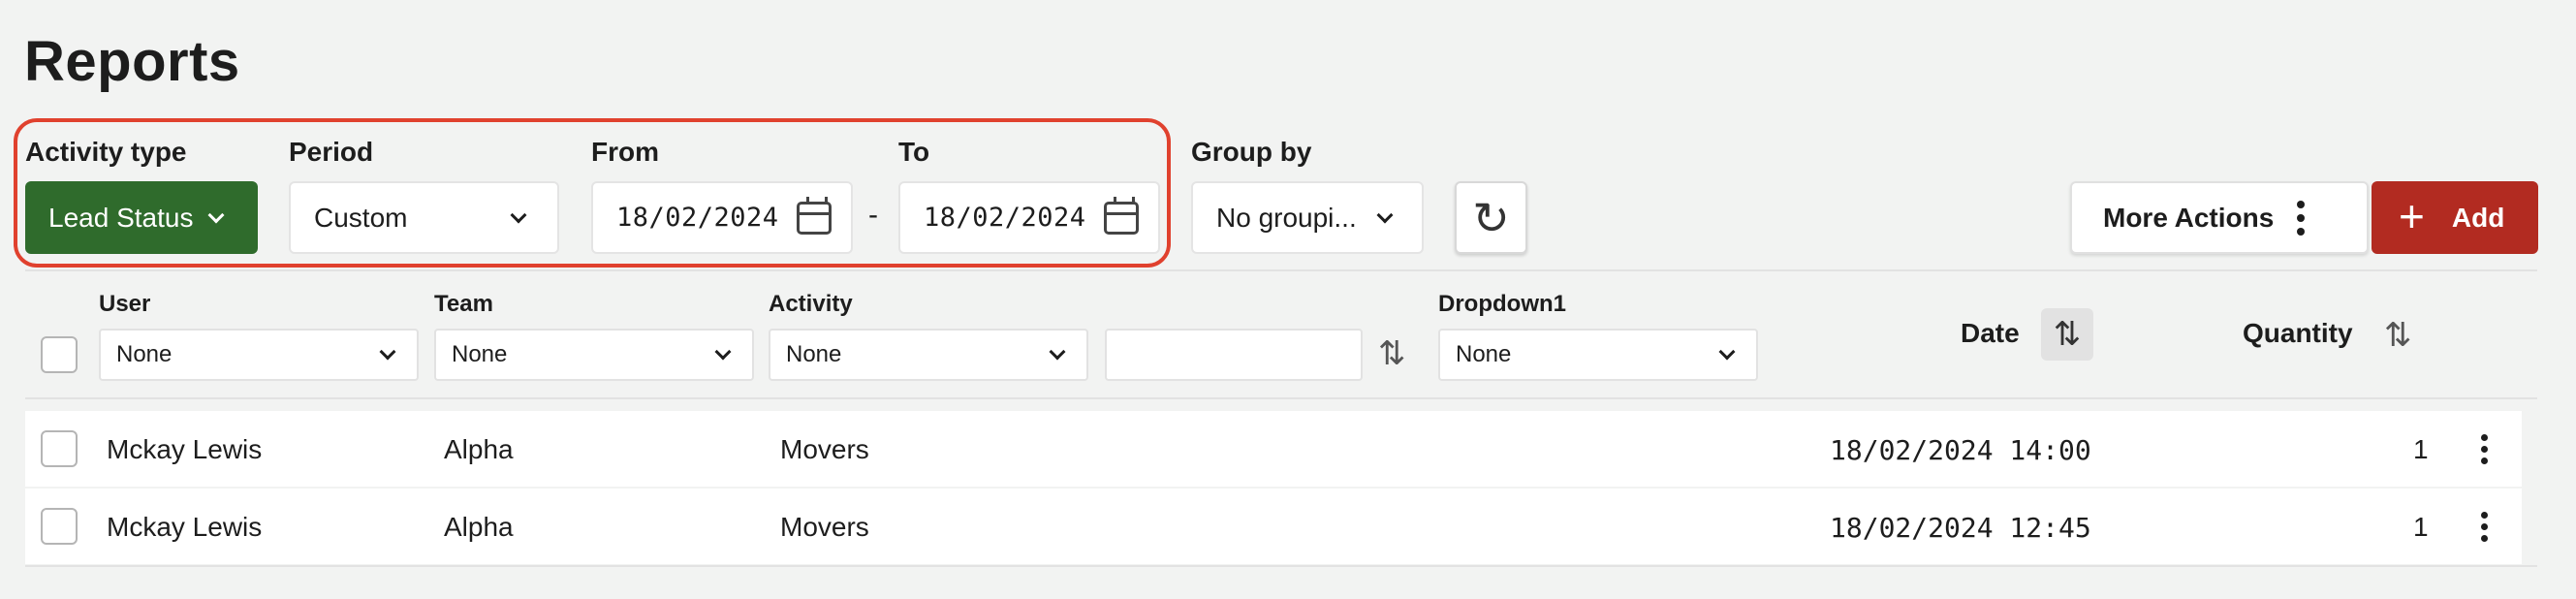  Describe the element at coordinates (331, 152) in the screenshot. I see `period-label: Period` at that location.